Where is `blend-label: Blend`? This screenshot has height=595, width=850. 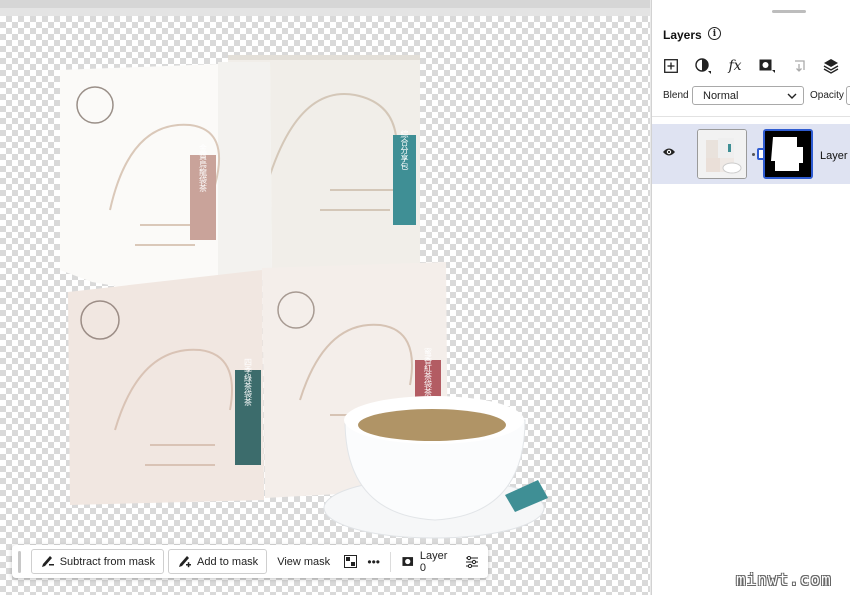
blend-label: Blend is located at coordinates (676, 95).